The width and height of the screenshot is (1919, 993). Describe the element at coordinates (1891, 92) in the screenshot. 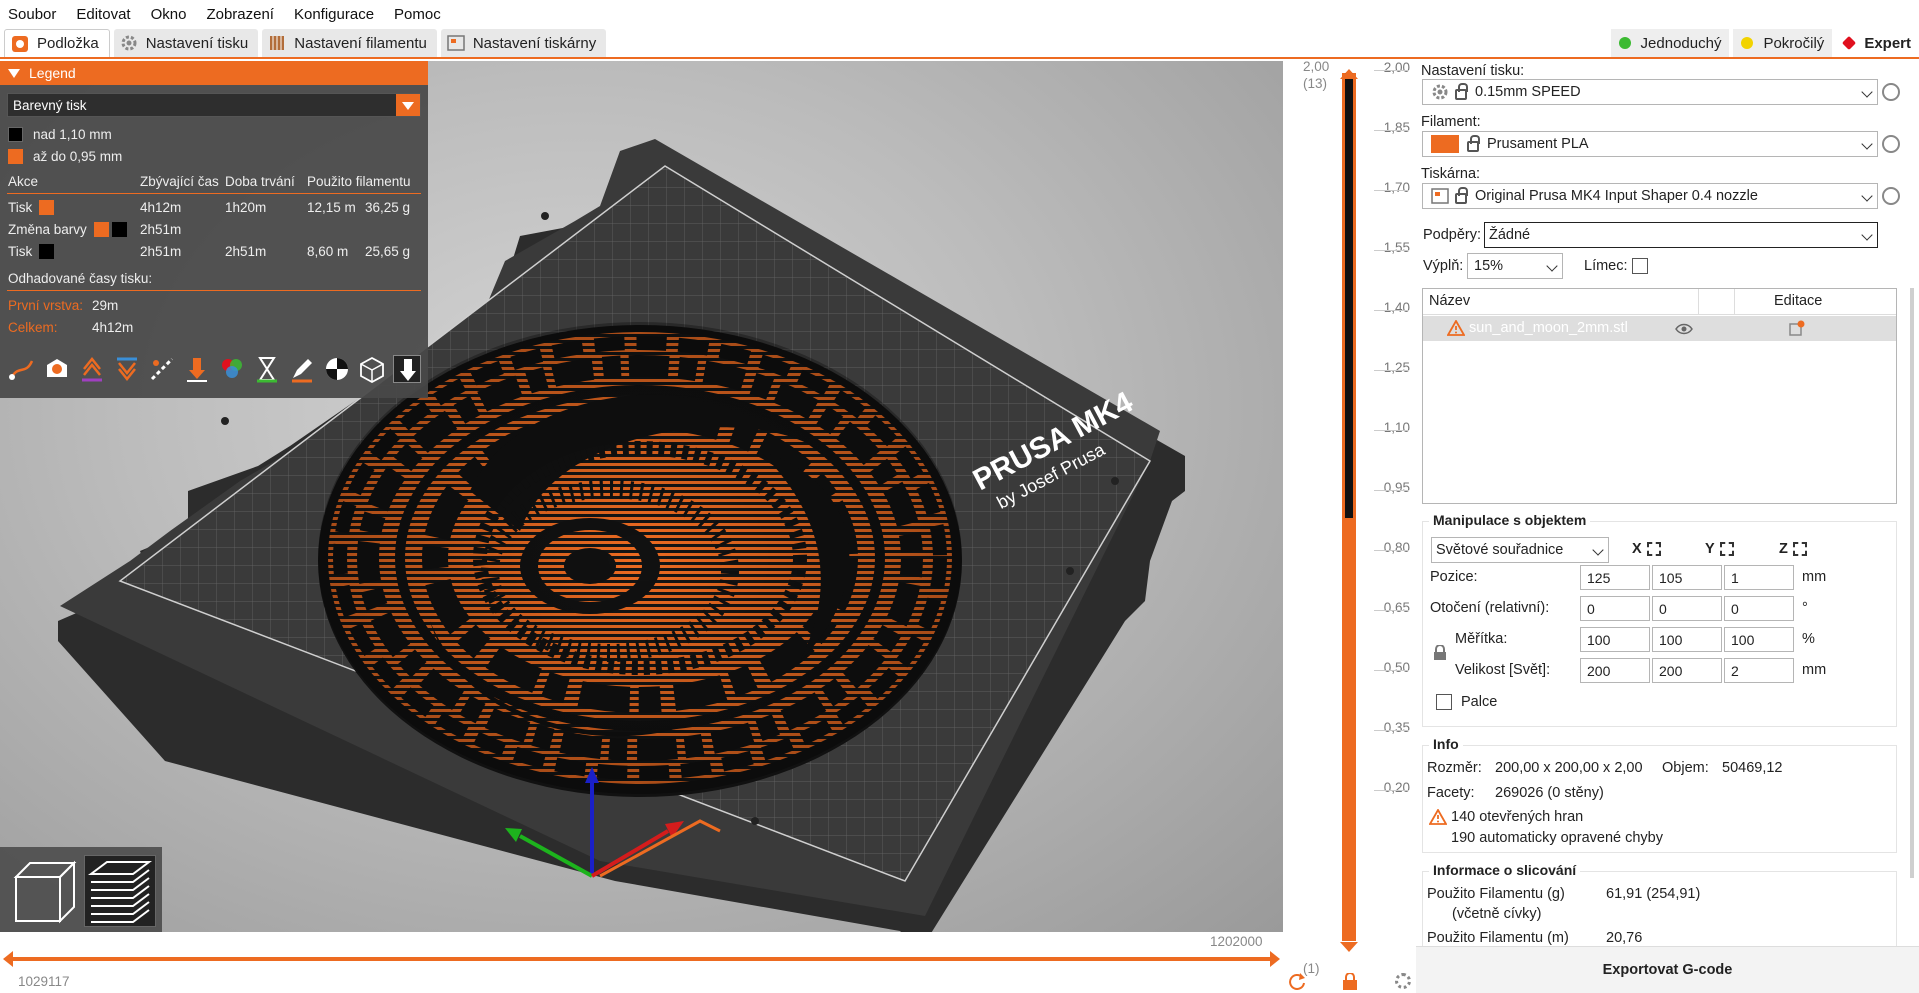

I see `print-settings-gear-icon` at that location.